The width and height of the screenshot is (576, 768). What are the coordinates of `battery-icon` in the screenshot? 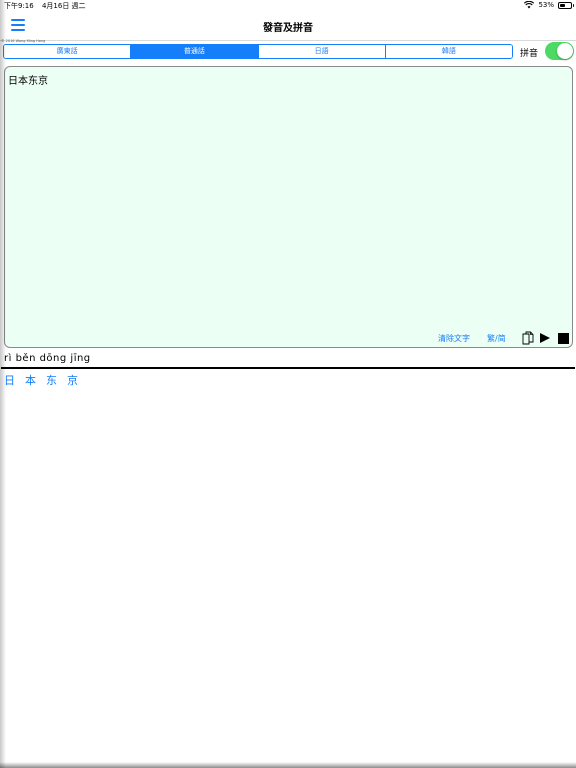 It's located at (566, 5).